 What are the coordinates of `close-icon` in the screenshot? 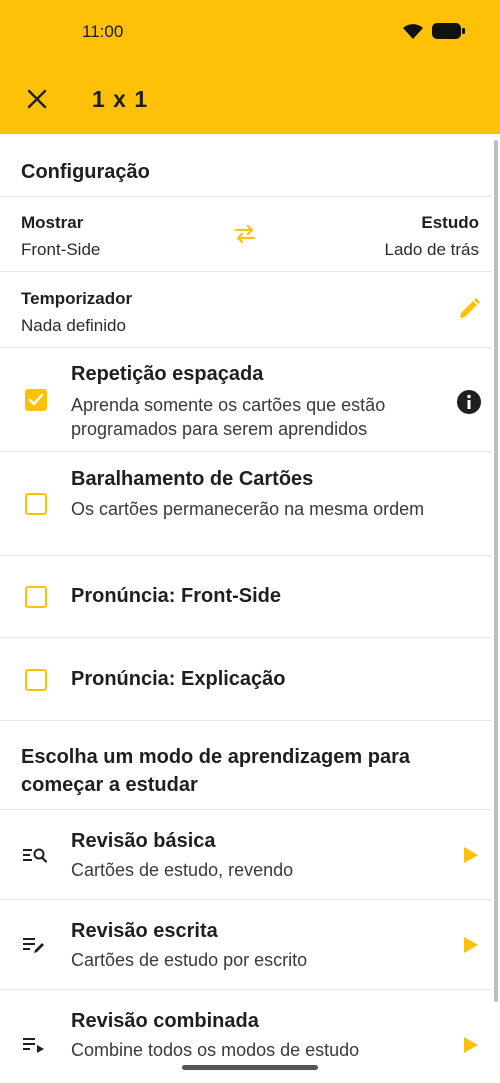 It's located at (37, 99).